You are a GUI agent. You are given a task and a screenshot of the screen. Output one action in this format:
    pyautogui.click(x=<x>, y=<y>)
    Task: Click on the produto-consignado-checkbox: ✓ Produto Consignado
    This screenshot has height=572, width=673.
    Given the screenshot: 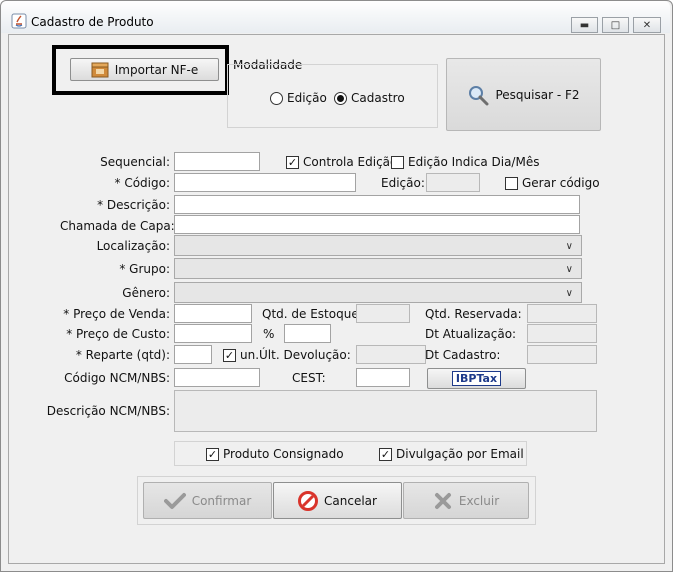 What is the action you would take?
    pyautogui.click(x=275, y=454)
    